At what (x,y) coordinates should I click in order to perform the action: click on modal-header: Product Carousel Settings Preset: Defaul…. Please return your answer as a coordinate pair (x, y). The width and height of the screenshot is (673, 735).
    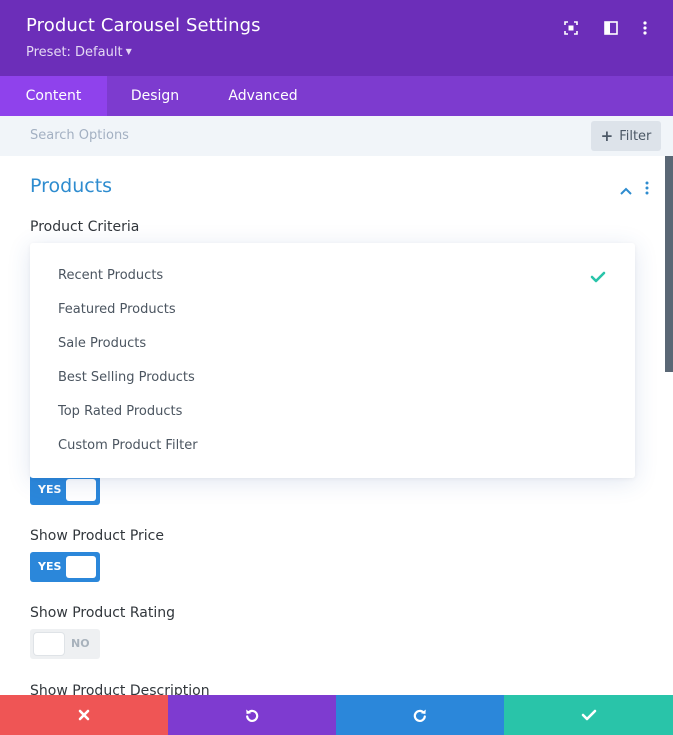
    Looking at the image, I should click on (336, 38).